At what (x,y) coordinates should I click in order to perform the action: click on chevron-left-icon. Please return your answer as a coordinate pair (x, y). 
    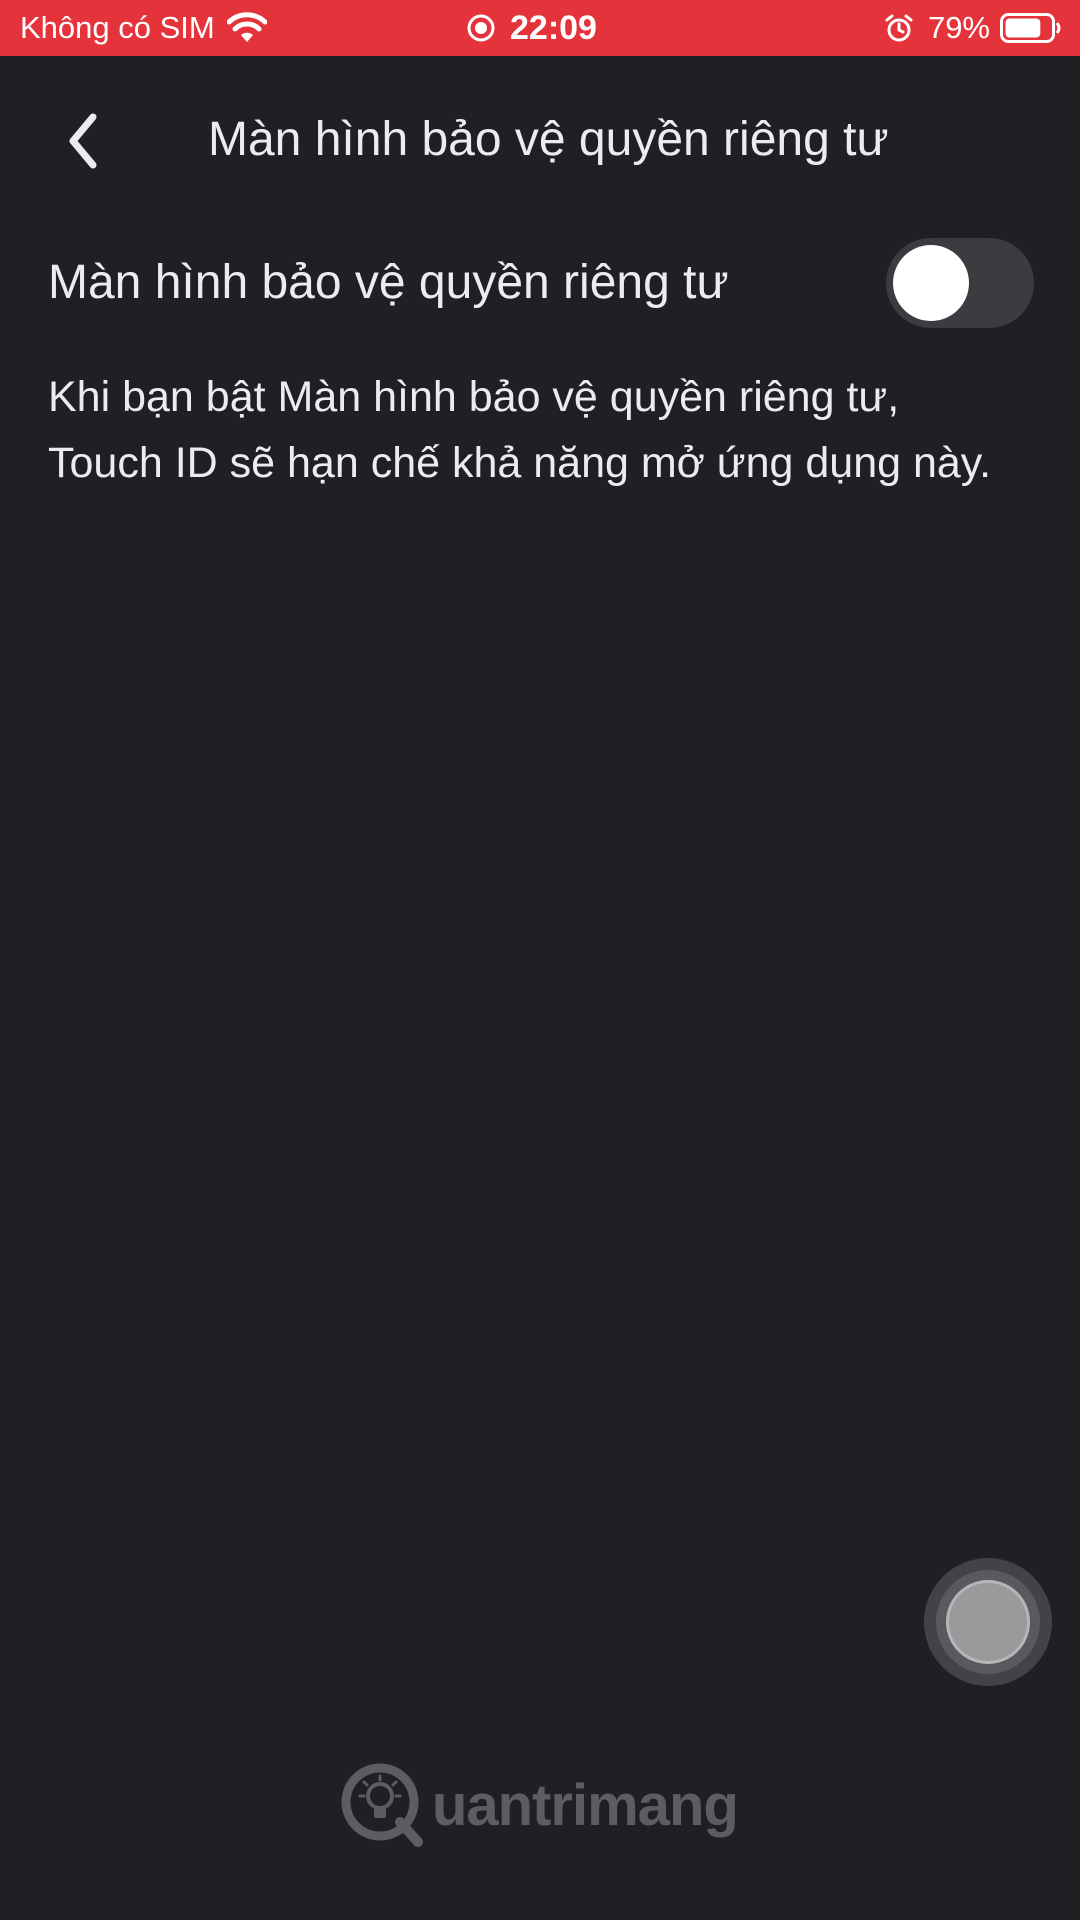
    Looking at the image, I should click on (83, 141).